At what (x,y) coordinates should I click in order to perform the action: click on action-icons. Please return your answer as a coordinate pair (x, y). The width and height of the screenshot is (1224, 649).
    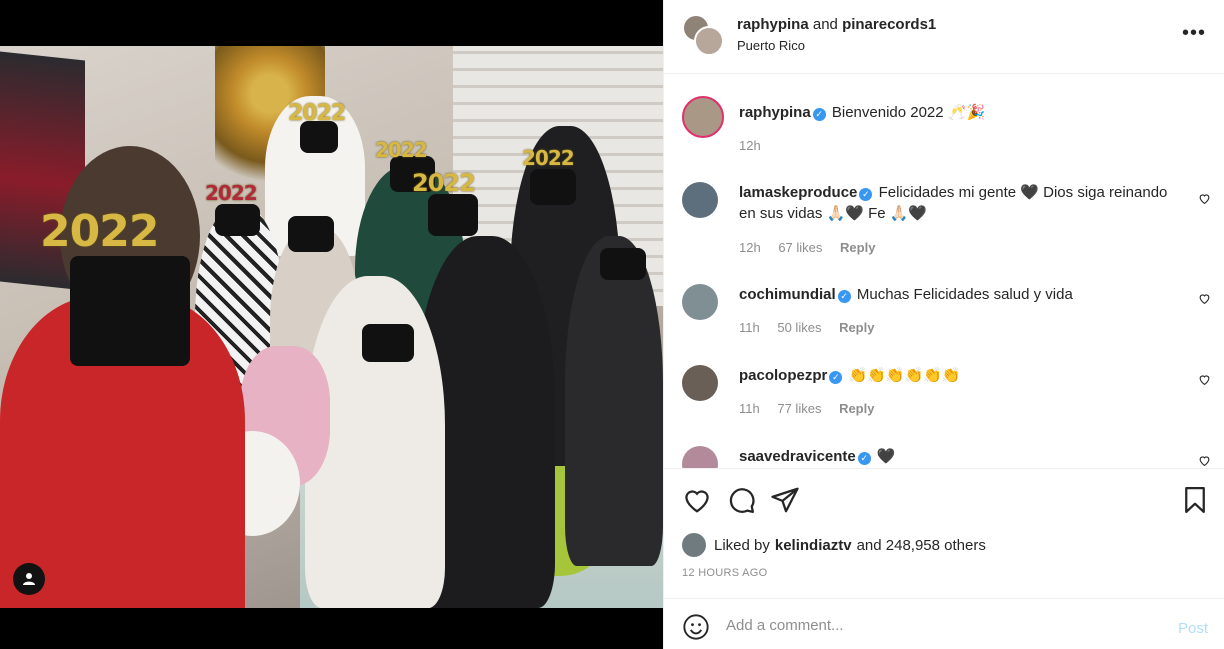
    Looking at the image, I should click on (741, 500).